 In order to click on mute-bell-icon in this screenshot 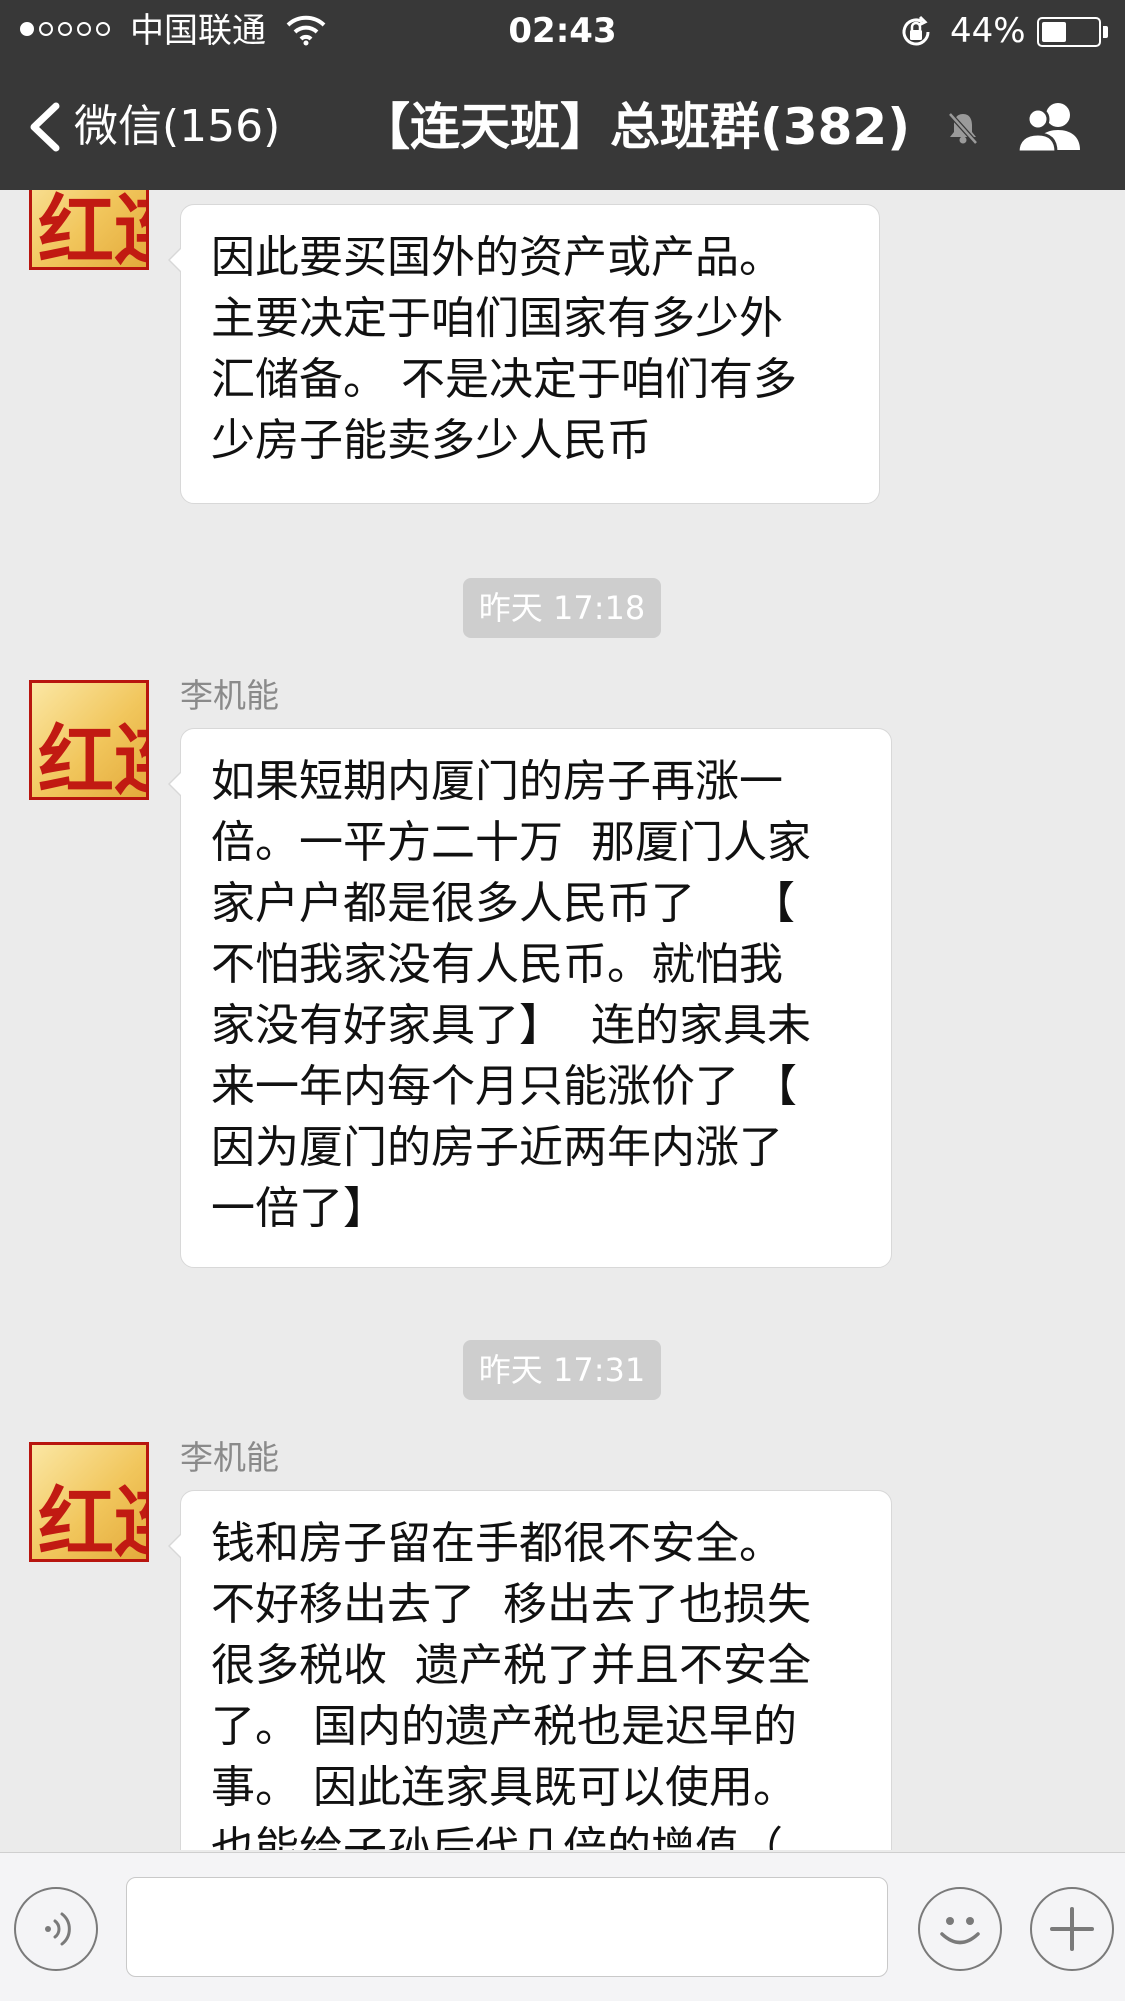, I will do `click(963, 128)`.